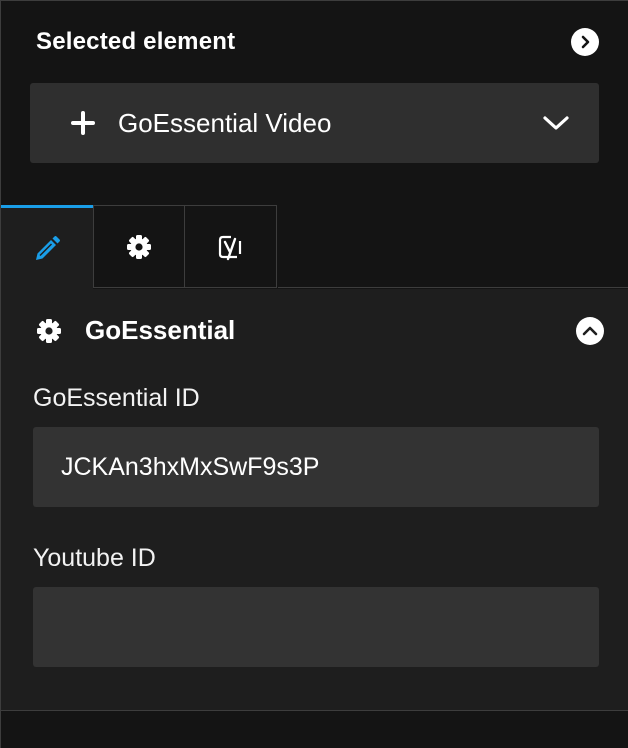 The image size is (628, 748). Describe the element at coordinates (453, 287) in the screenshot. I see `tabs-divider` at that location.